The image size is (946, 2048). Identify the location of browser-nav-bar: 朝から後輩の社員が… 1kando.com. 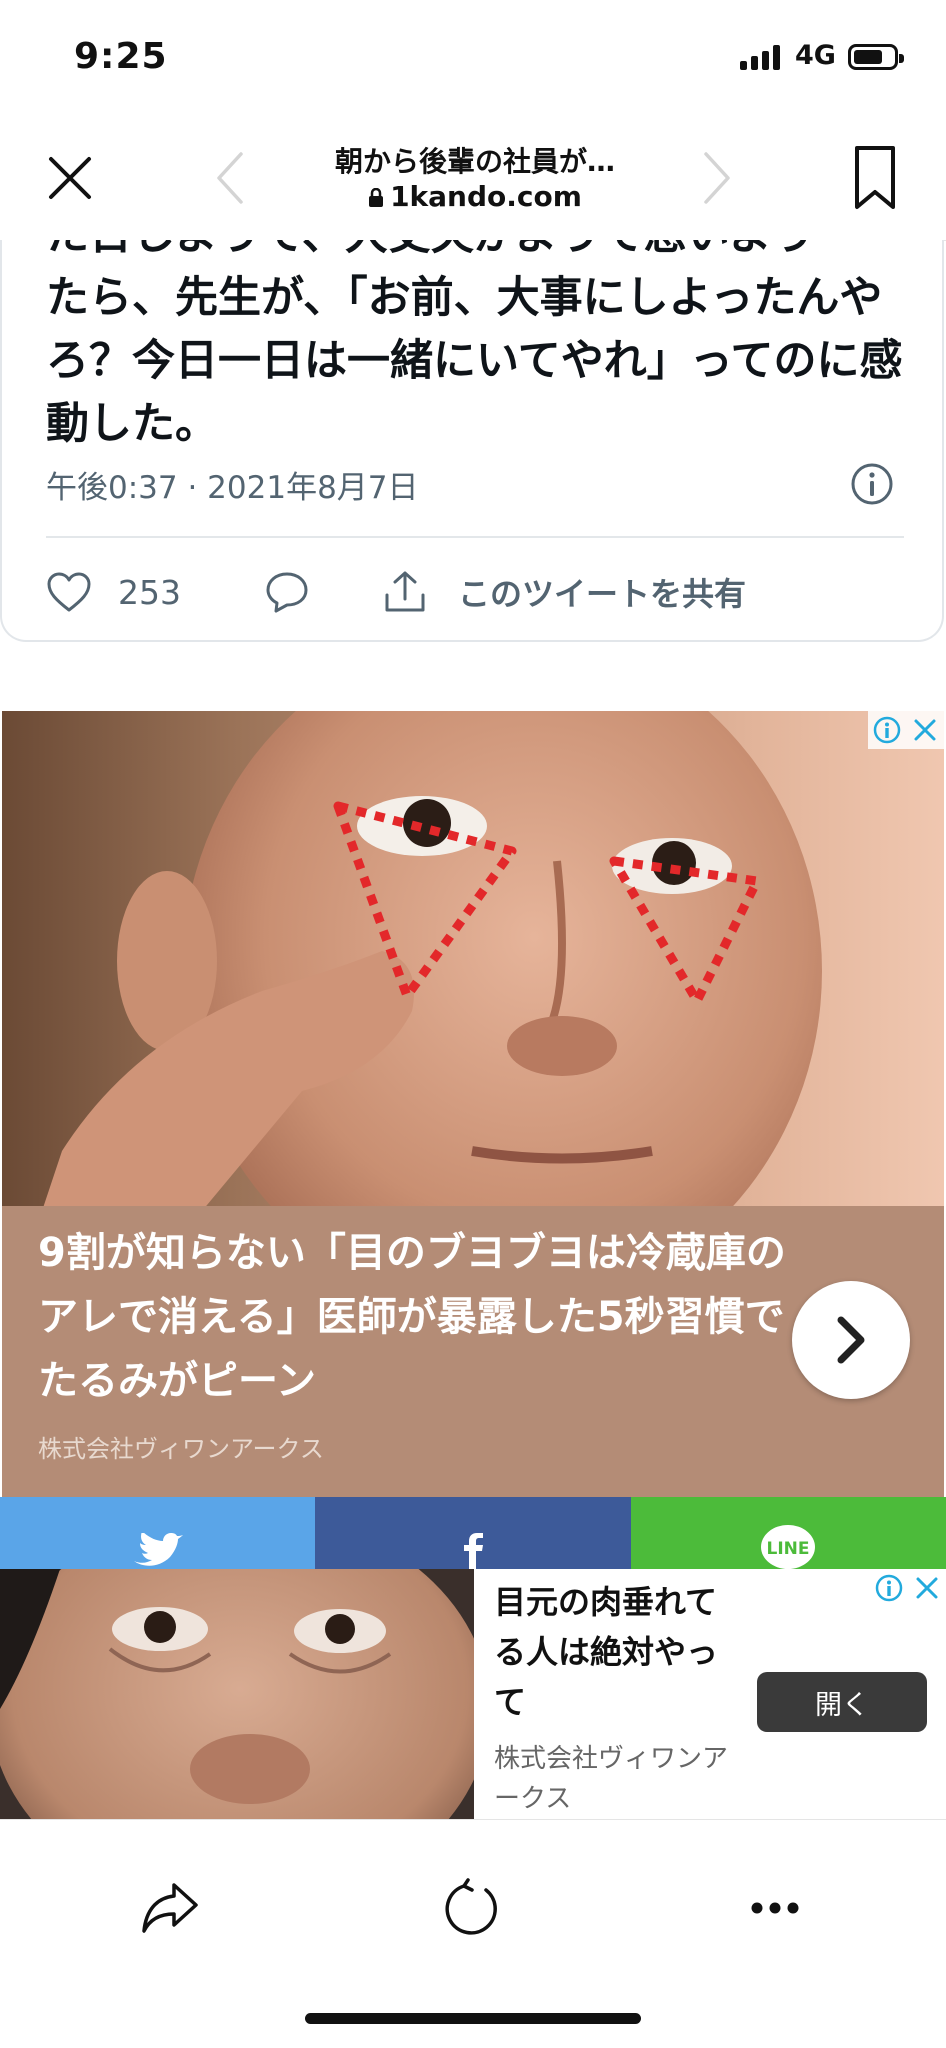
(473, 179).